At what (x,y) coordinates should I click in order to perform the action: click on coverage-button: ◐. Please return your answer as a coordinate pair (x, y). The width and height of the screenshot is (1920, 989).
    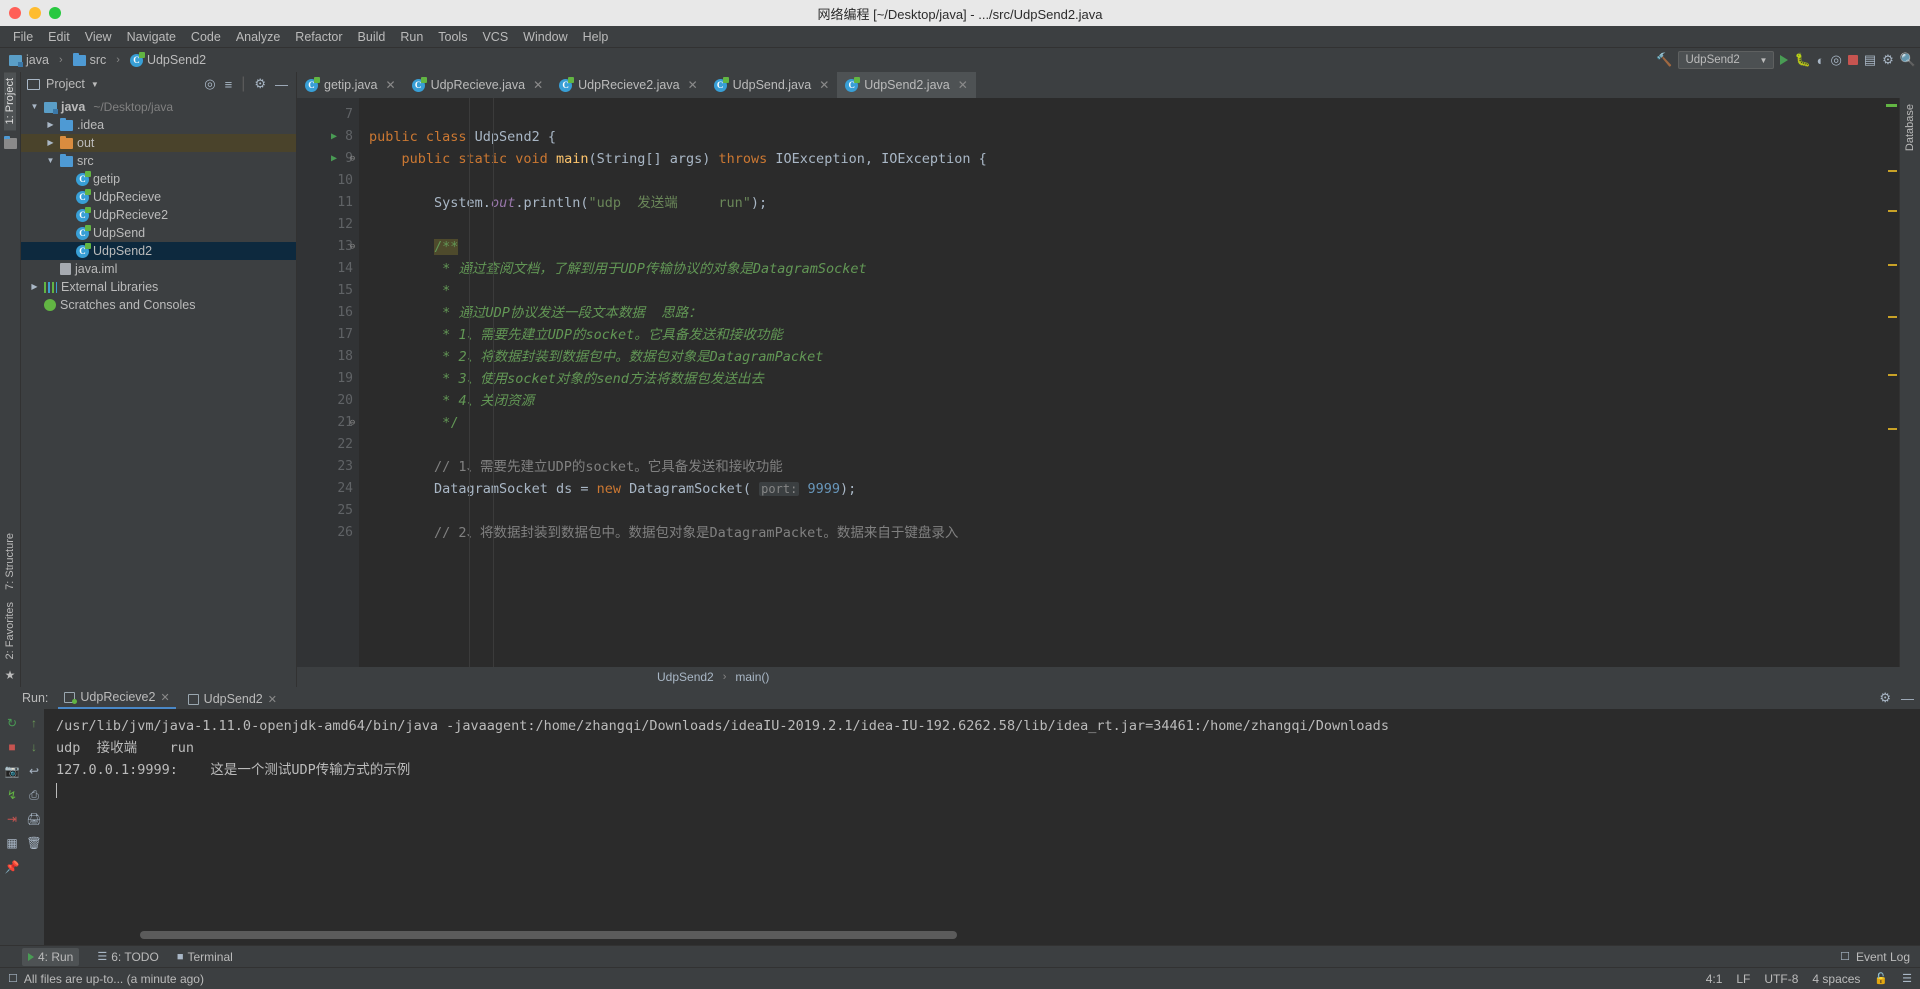
    Looking at the image, I should click on (1821, 60).